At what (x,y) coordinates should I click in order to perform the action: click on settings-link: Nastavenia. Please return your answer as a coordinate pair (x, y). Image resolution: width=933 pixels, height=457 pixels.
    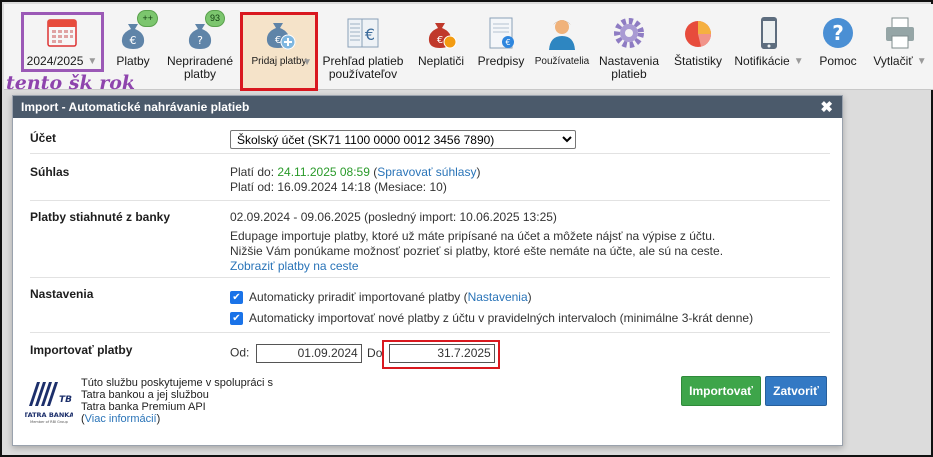
    Looking at the image, I should click on (498, 297).